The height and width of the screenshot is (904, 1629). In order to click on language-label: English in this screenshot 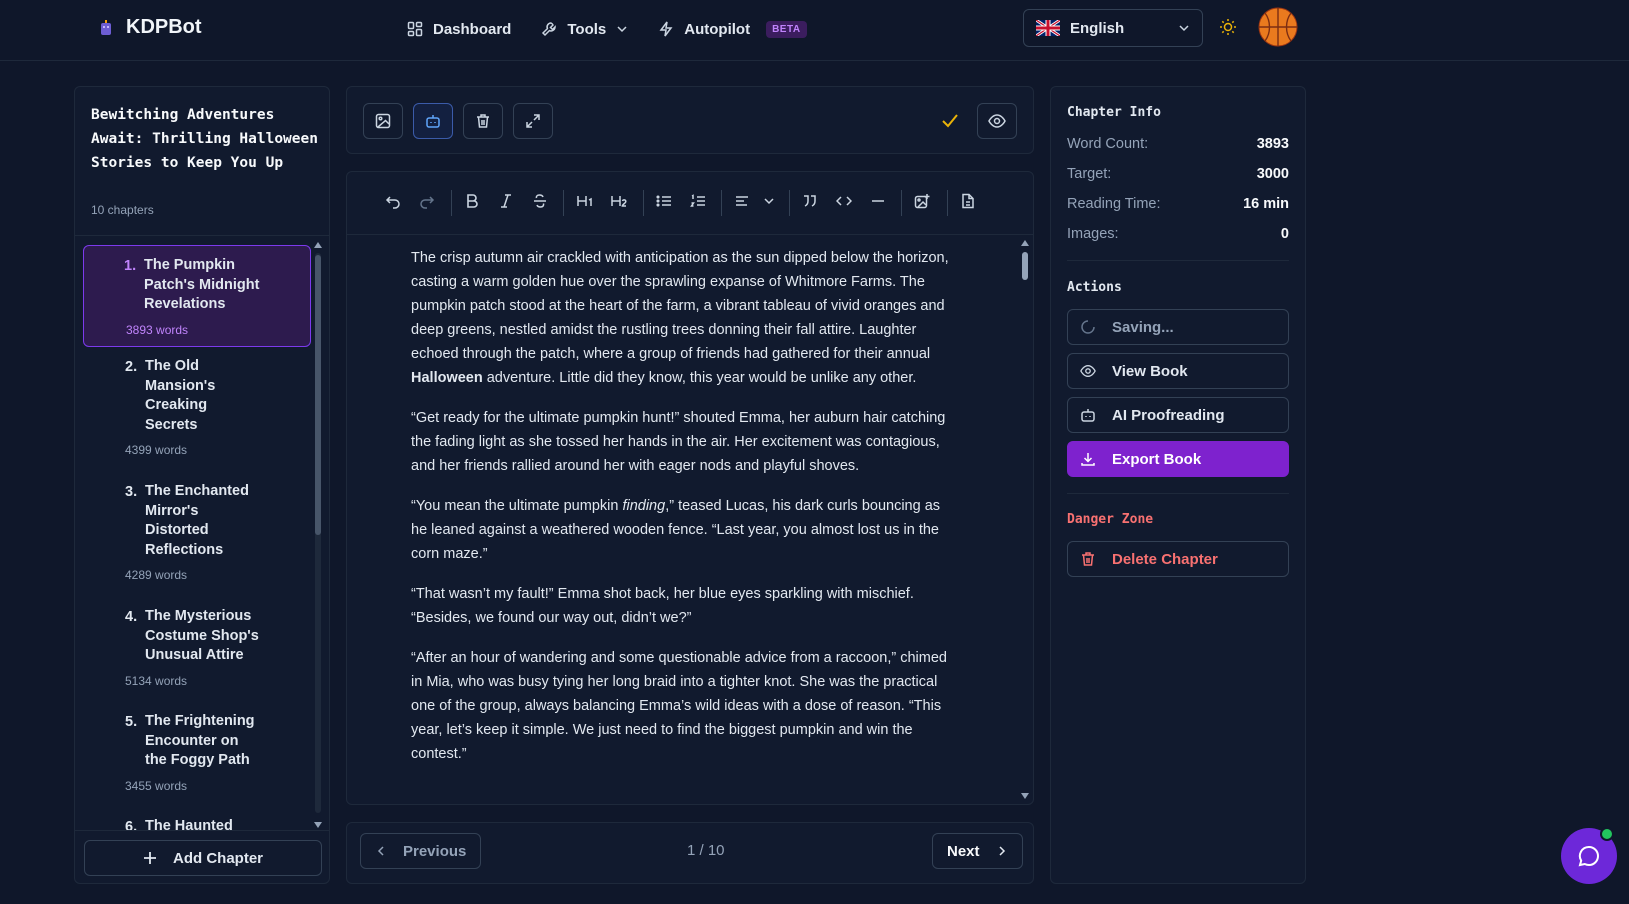, I will do `click(1097, 28)`.